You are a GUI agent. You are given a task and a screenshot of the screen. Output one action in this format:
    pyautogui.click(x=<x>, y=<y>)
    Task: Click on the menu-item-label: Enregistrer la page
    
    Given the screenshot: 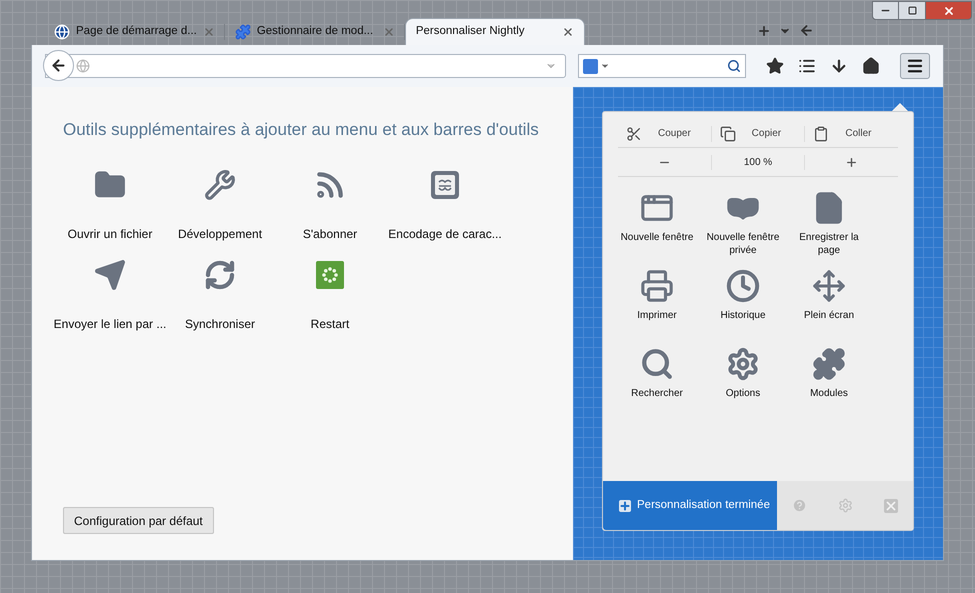 What is the action you would take?
    pyautogui.click(x=829, y=244)
    